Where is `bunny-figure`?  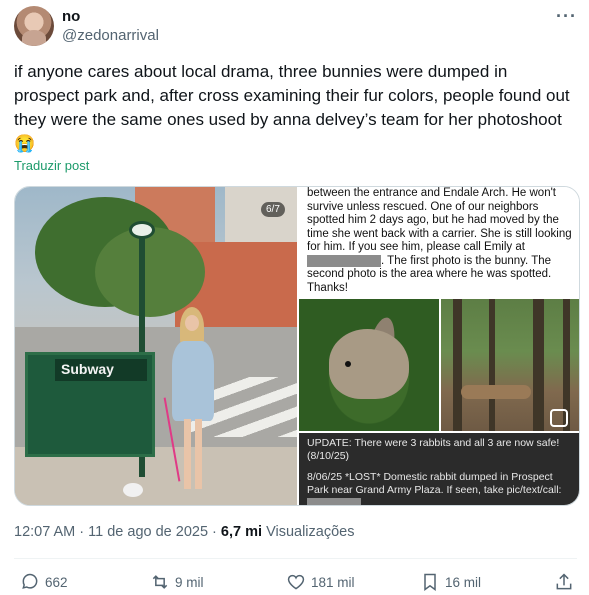 bunny-figure is located at coordinates (133, 490).